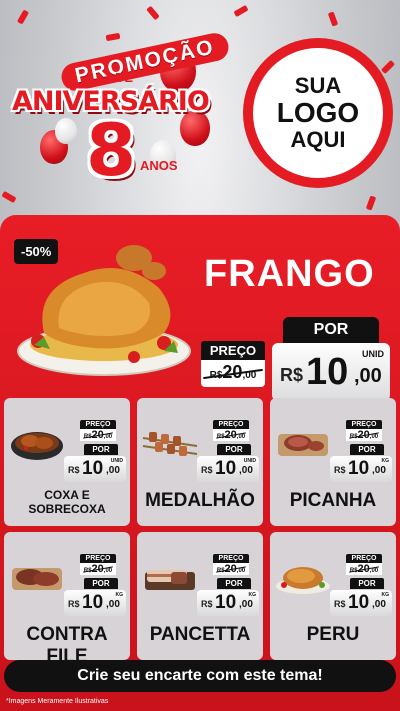 The image size is (400, 711). I want to click on cta-banner: Crie seu encarte com este tema!, so click(200, 676).